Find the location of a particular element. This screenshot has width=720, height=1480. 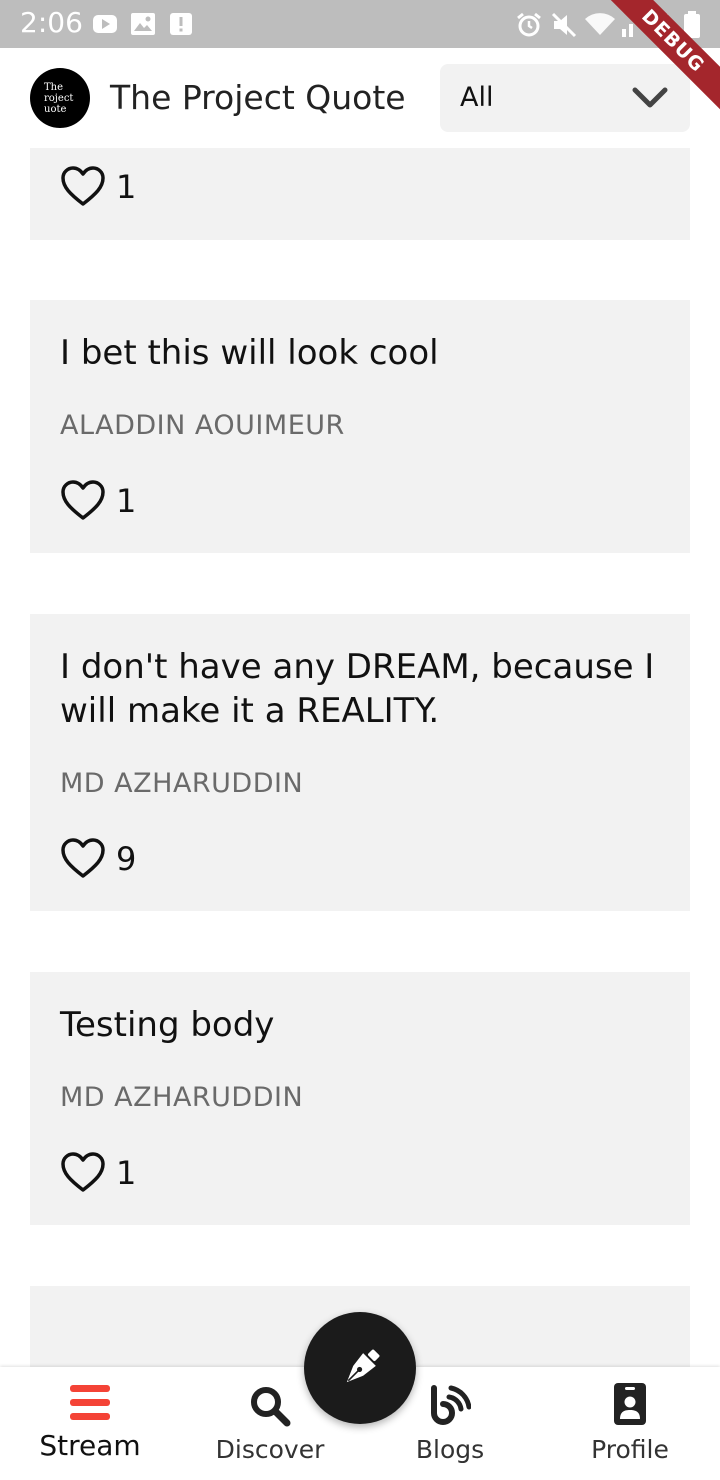

blog-icon is located at coordinates (450, 1407).